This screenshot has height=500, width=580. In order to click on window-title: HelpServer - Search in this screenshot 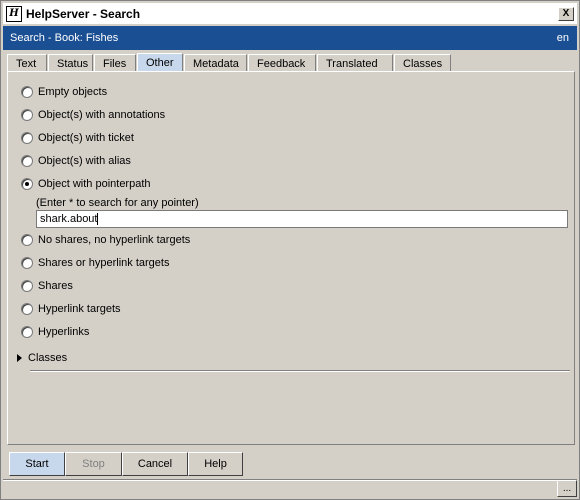, I will do `click(83, 13)`.